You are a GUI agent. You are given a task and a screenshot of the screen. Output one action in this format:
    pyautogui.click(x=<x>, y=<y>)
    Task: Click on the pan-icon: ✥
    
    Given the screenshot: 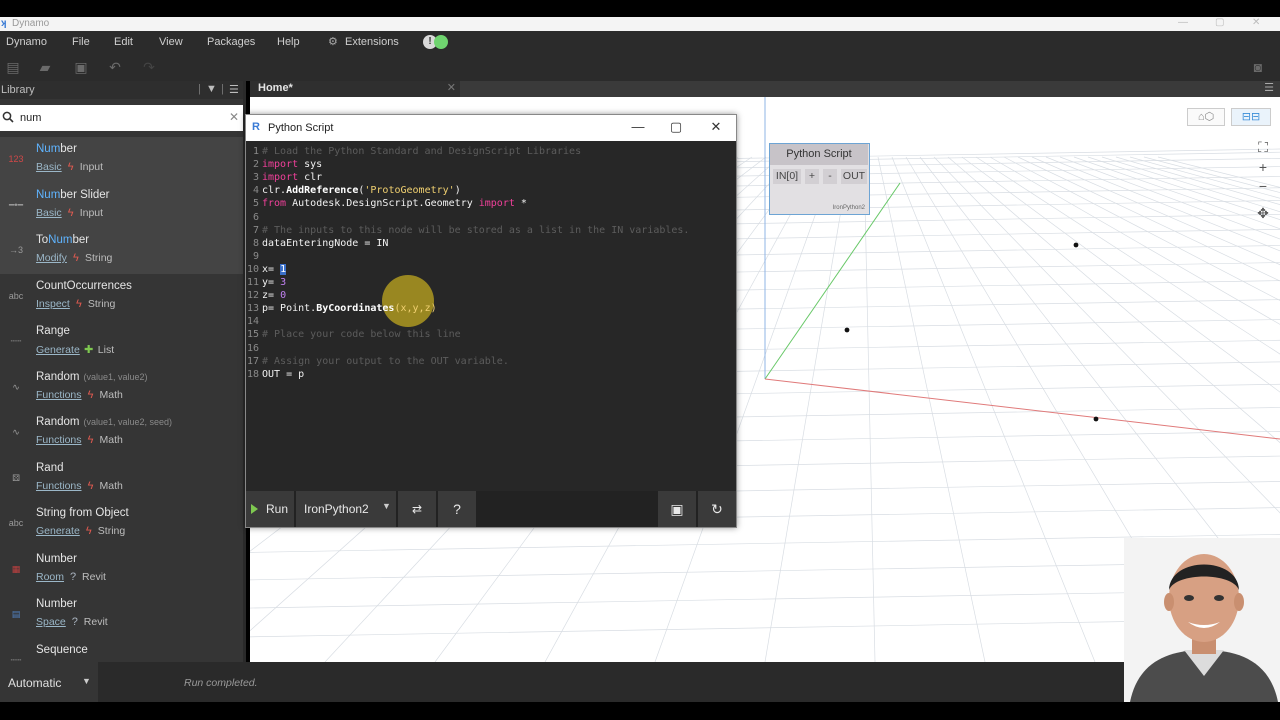 What is the action you would take?
    pyautogui.click(x=1263, y=213)
    